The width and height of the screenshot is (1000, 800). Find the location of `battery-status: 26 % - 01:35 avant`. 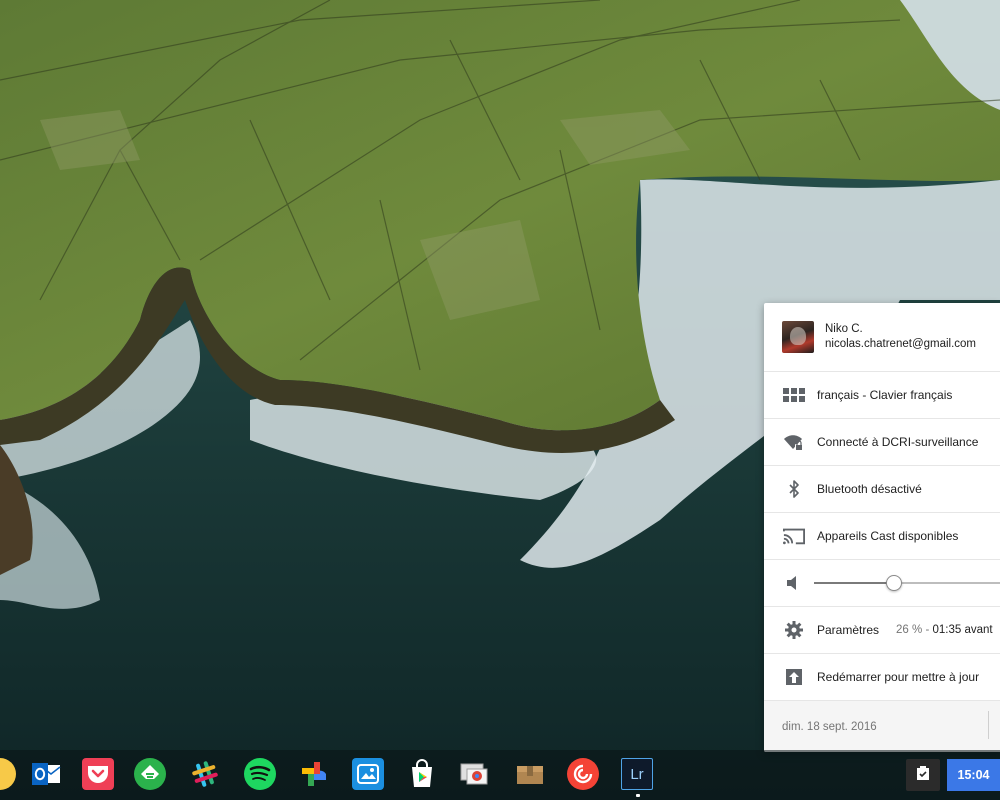

battery-status: 26 % - 01:35 avant is located at coordinates (944, 630).